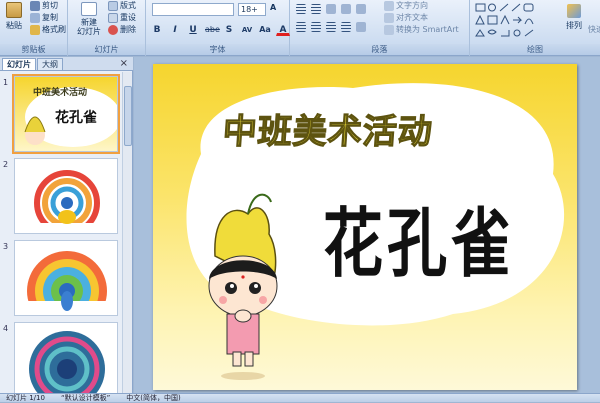 This screenshot has height=403, width=600. I want to click on text-direction-label: 文字方向, so click(412, 5).